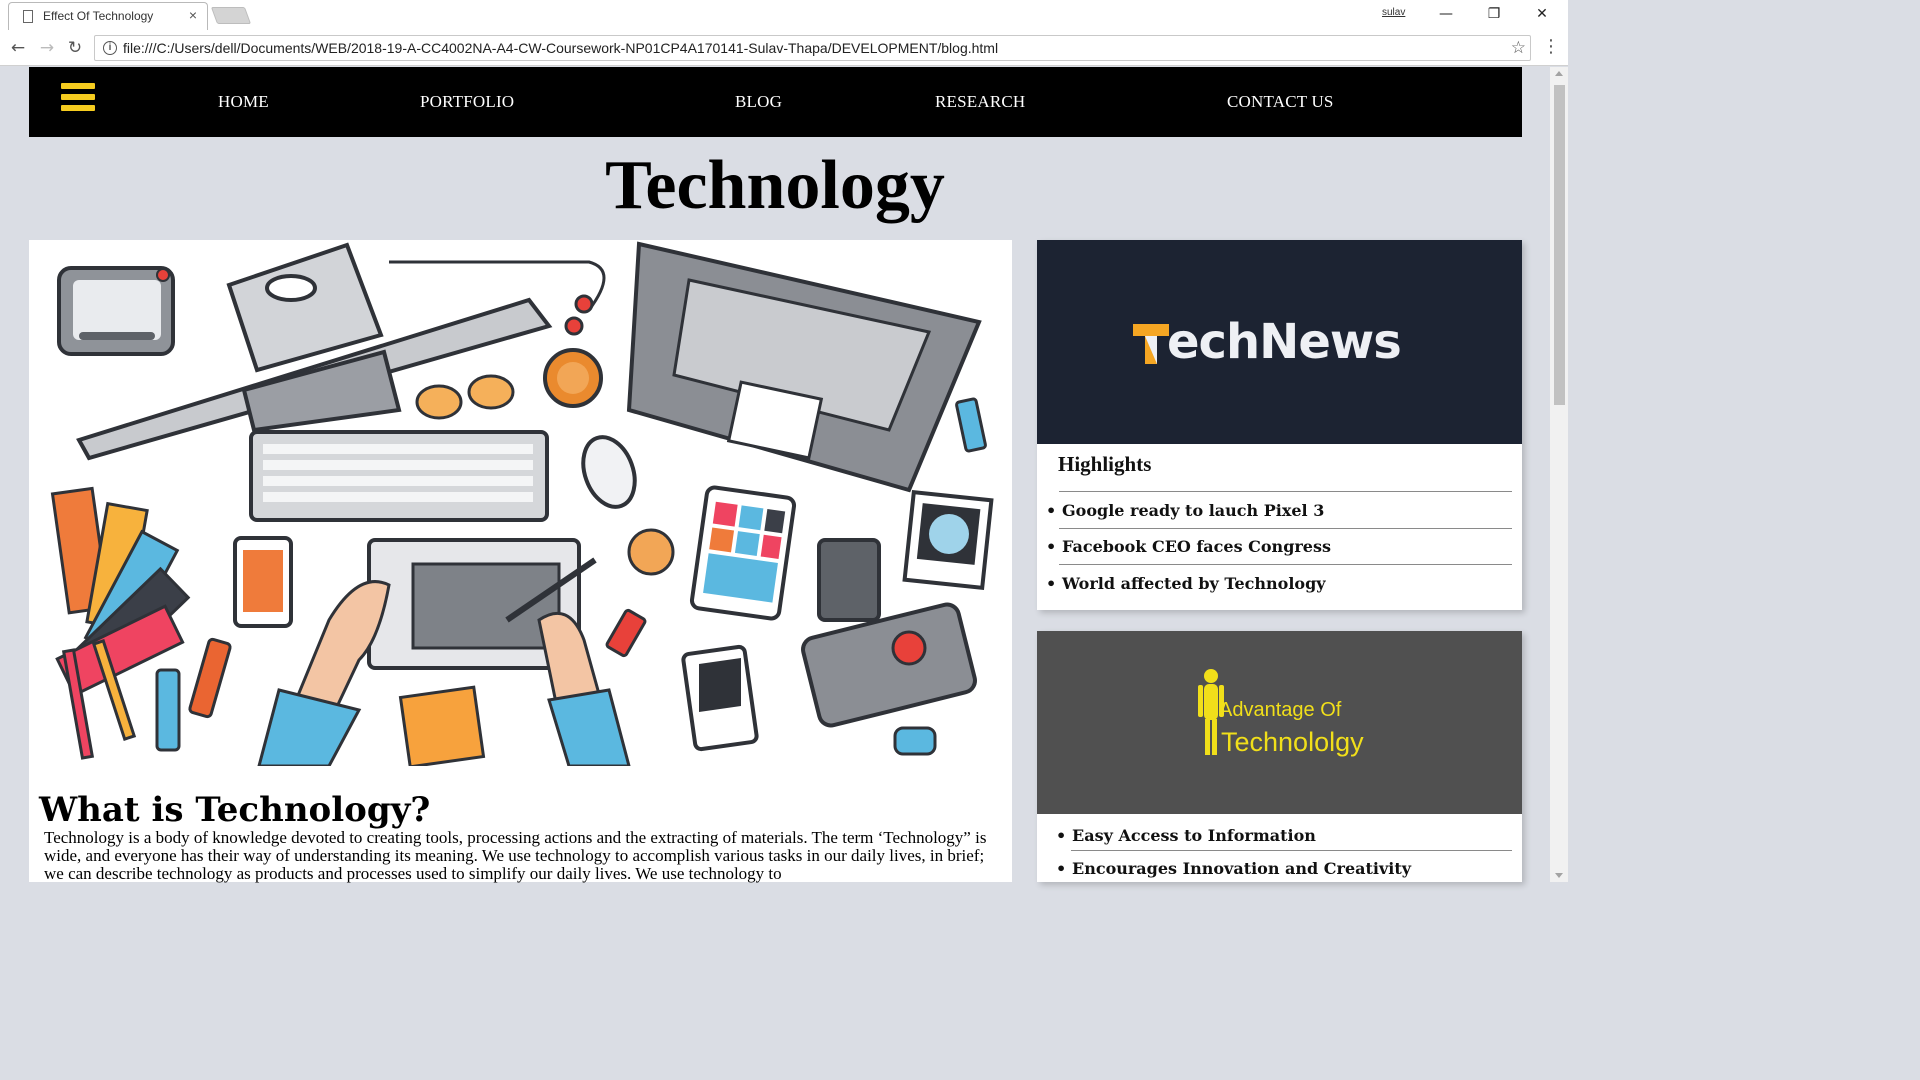 The width and height of the screenshot is (1920, 1080). Describe the element at coordinates (75, 48) in the screenshot. I see `reload-icon: ↻` at that location.